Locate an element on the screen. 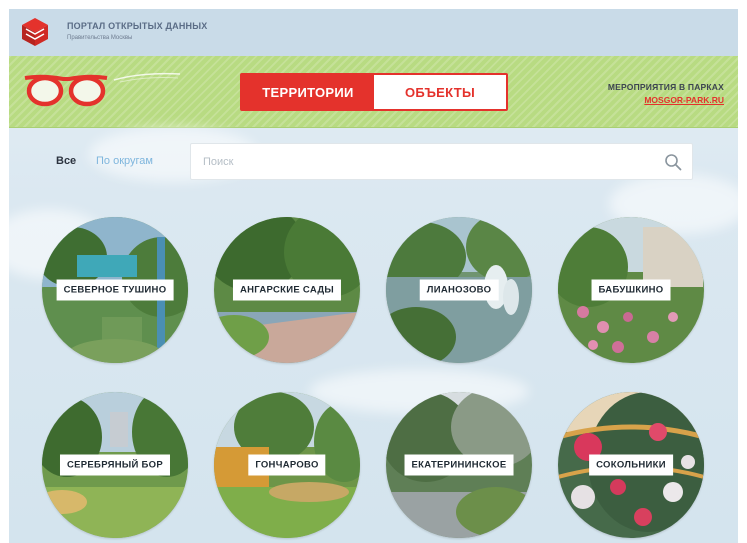 This screenshot has height=543, width=747. park-label: ГОНЧАРОВО is located at coordinates (287, 465).